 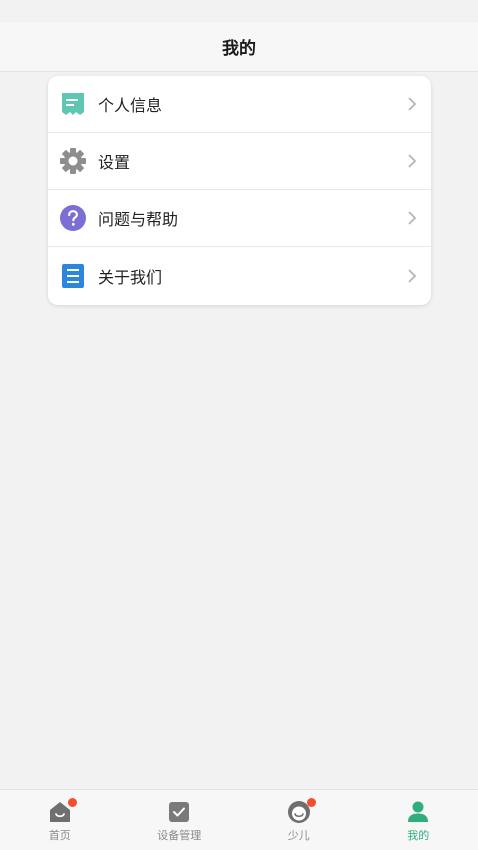 What do you see at coordinates (73, 218) in the screenshot?
I see `question-icon` at bounding box center [73, 218].